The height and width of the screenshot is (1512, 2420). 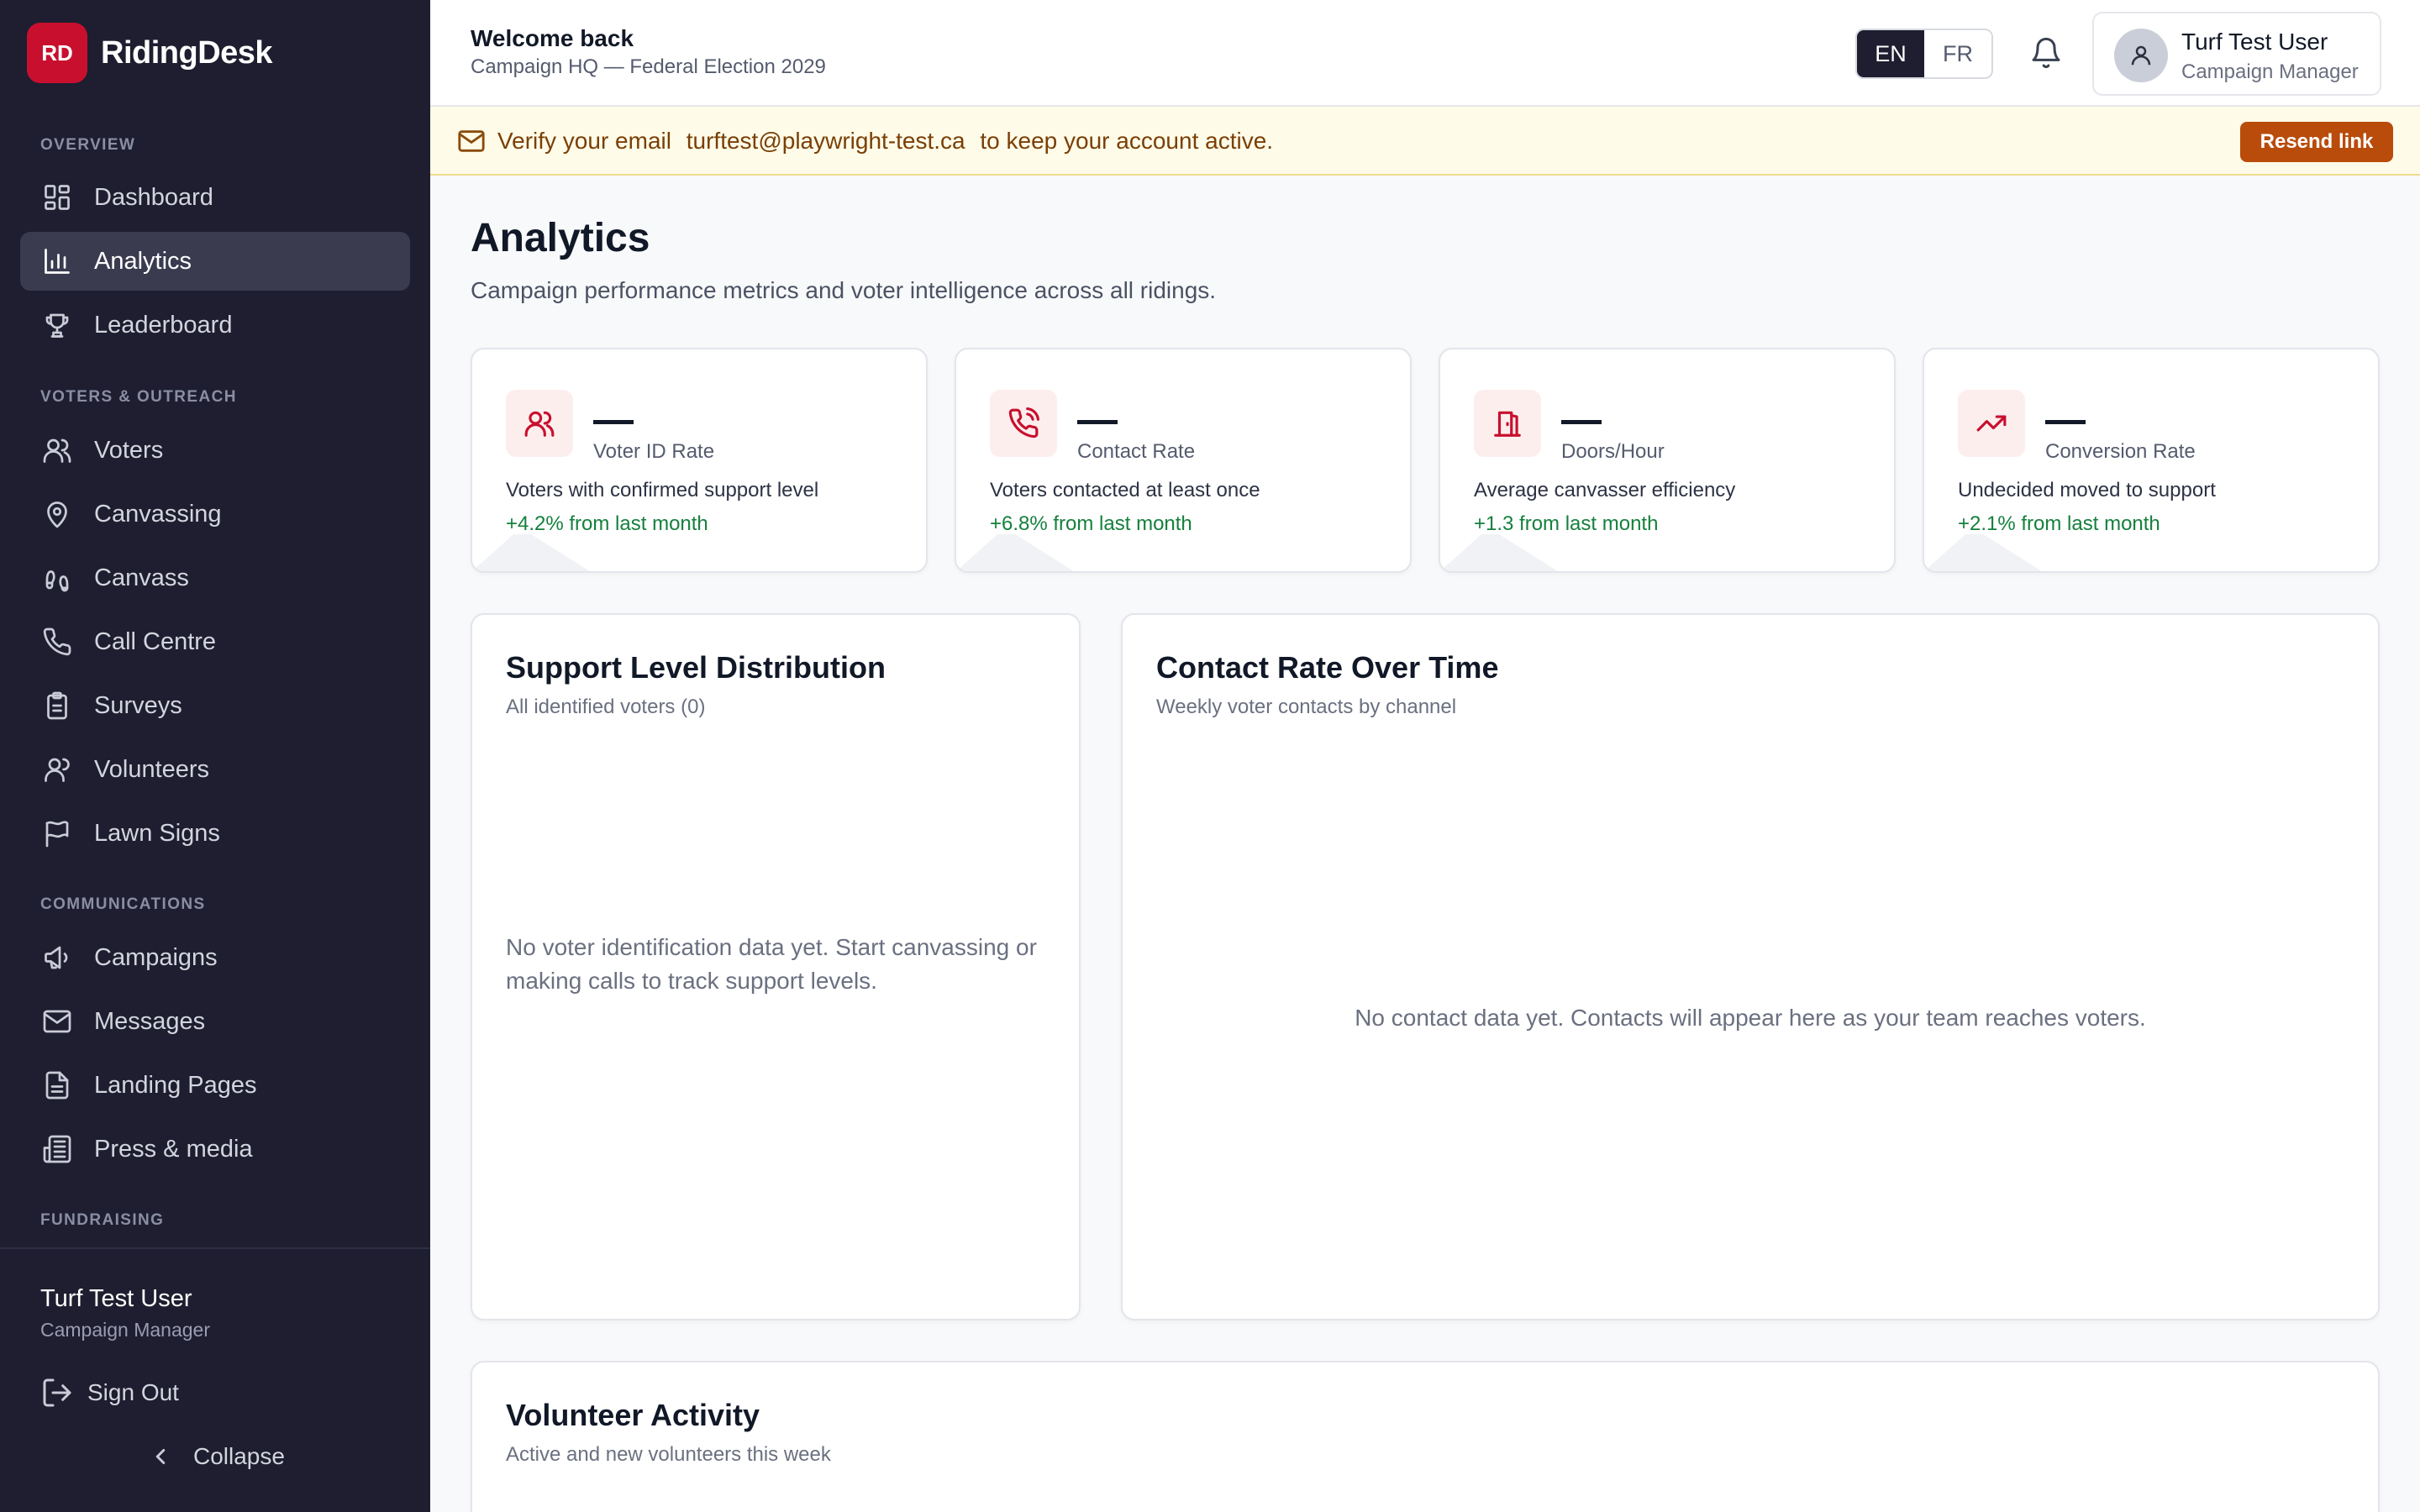 What do you see at coordinates (116, 1298) in the screenshot?
I see `sidebar-user-name: Turf Test User` at bounding box center [116, 1298].